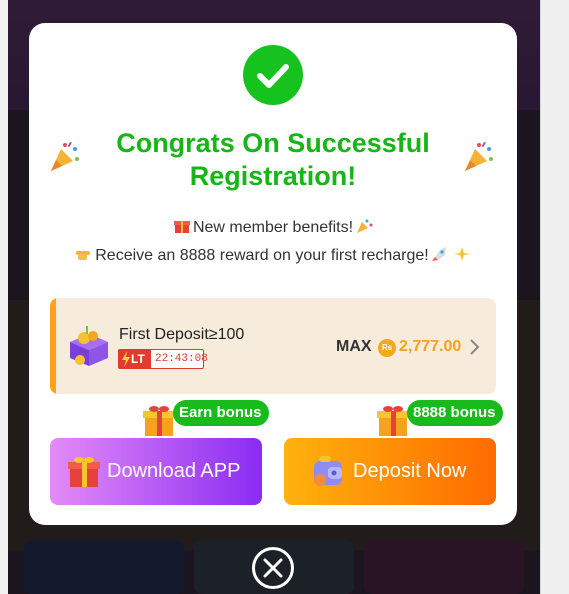 This screenshot has width=569, height=594. Describe the element at coordinates (410, 471) in the screenshot. I see `deposit-now-label: Deposit Now` at that location.